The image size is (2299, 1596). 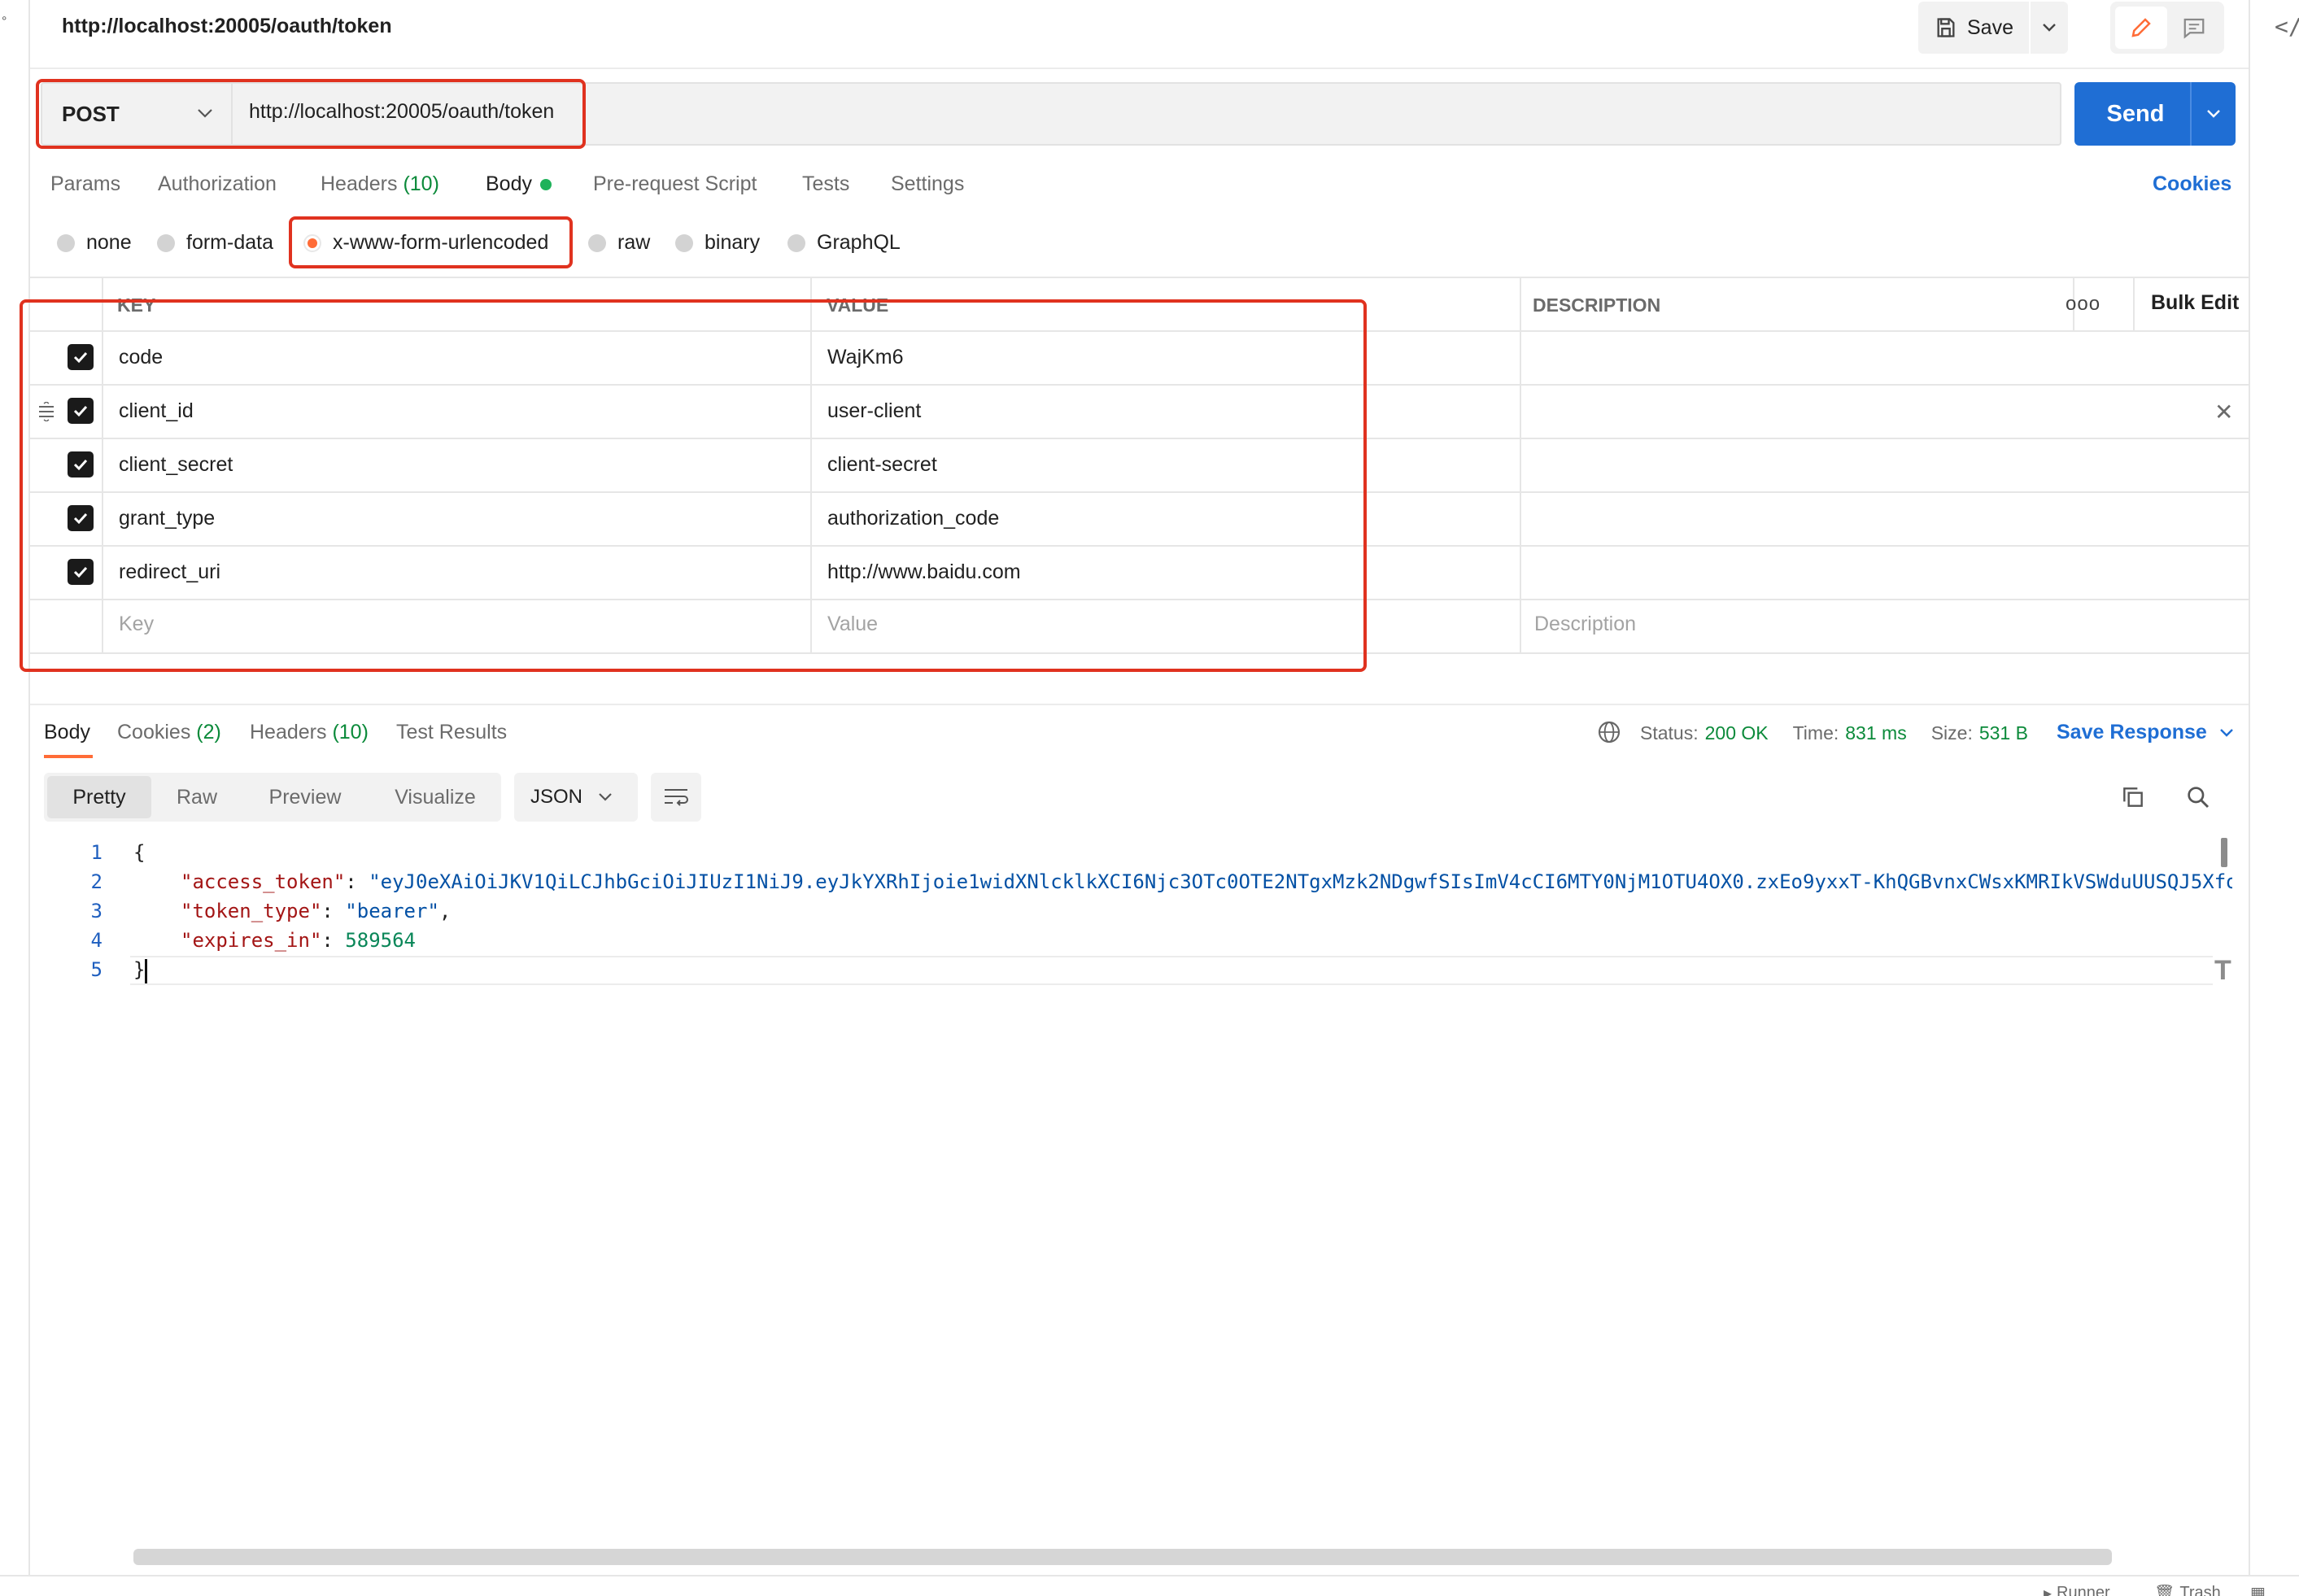 I want to click on tab-label: Headers, so click(x=288, y=732).